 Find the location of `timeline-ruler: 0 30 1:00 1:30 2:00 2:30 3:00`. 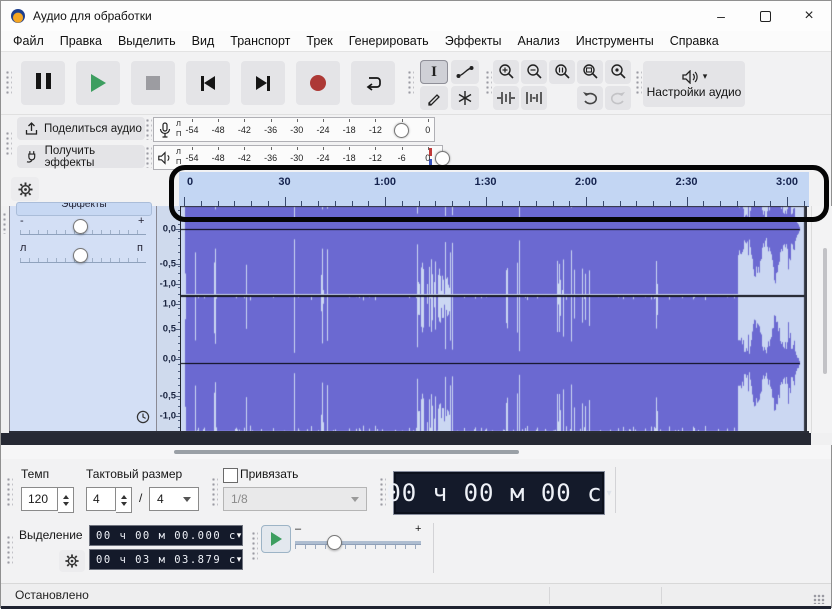

timeline-ruler: 0 30 1:00 1:30 2:00 2:30 3:00 is located at coordinates (494, 189).